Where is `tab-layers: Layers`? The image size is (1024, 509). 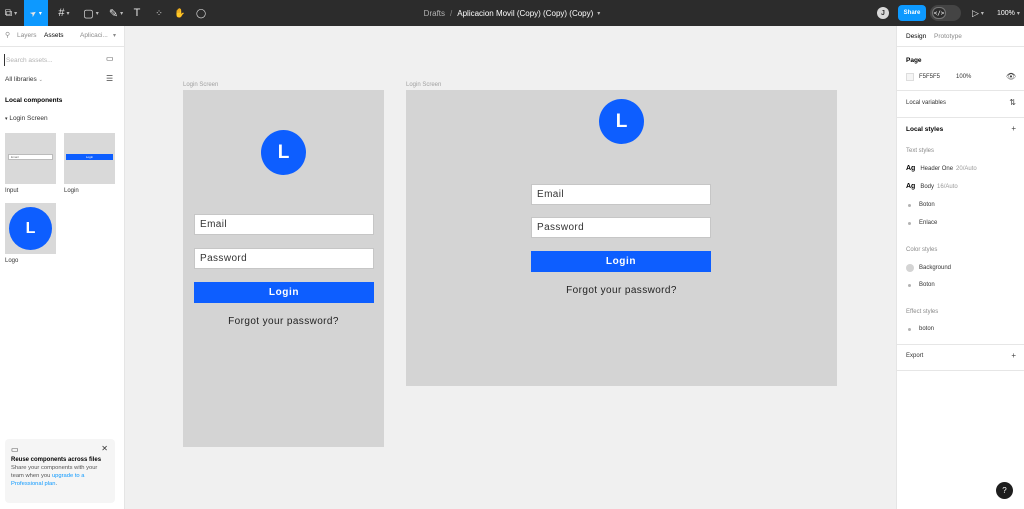 tab-layers: Layers is located at coordinates (27, 35).